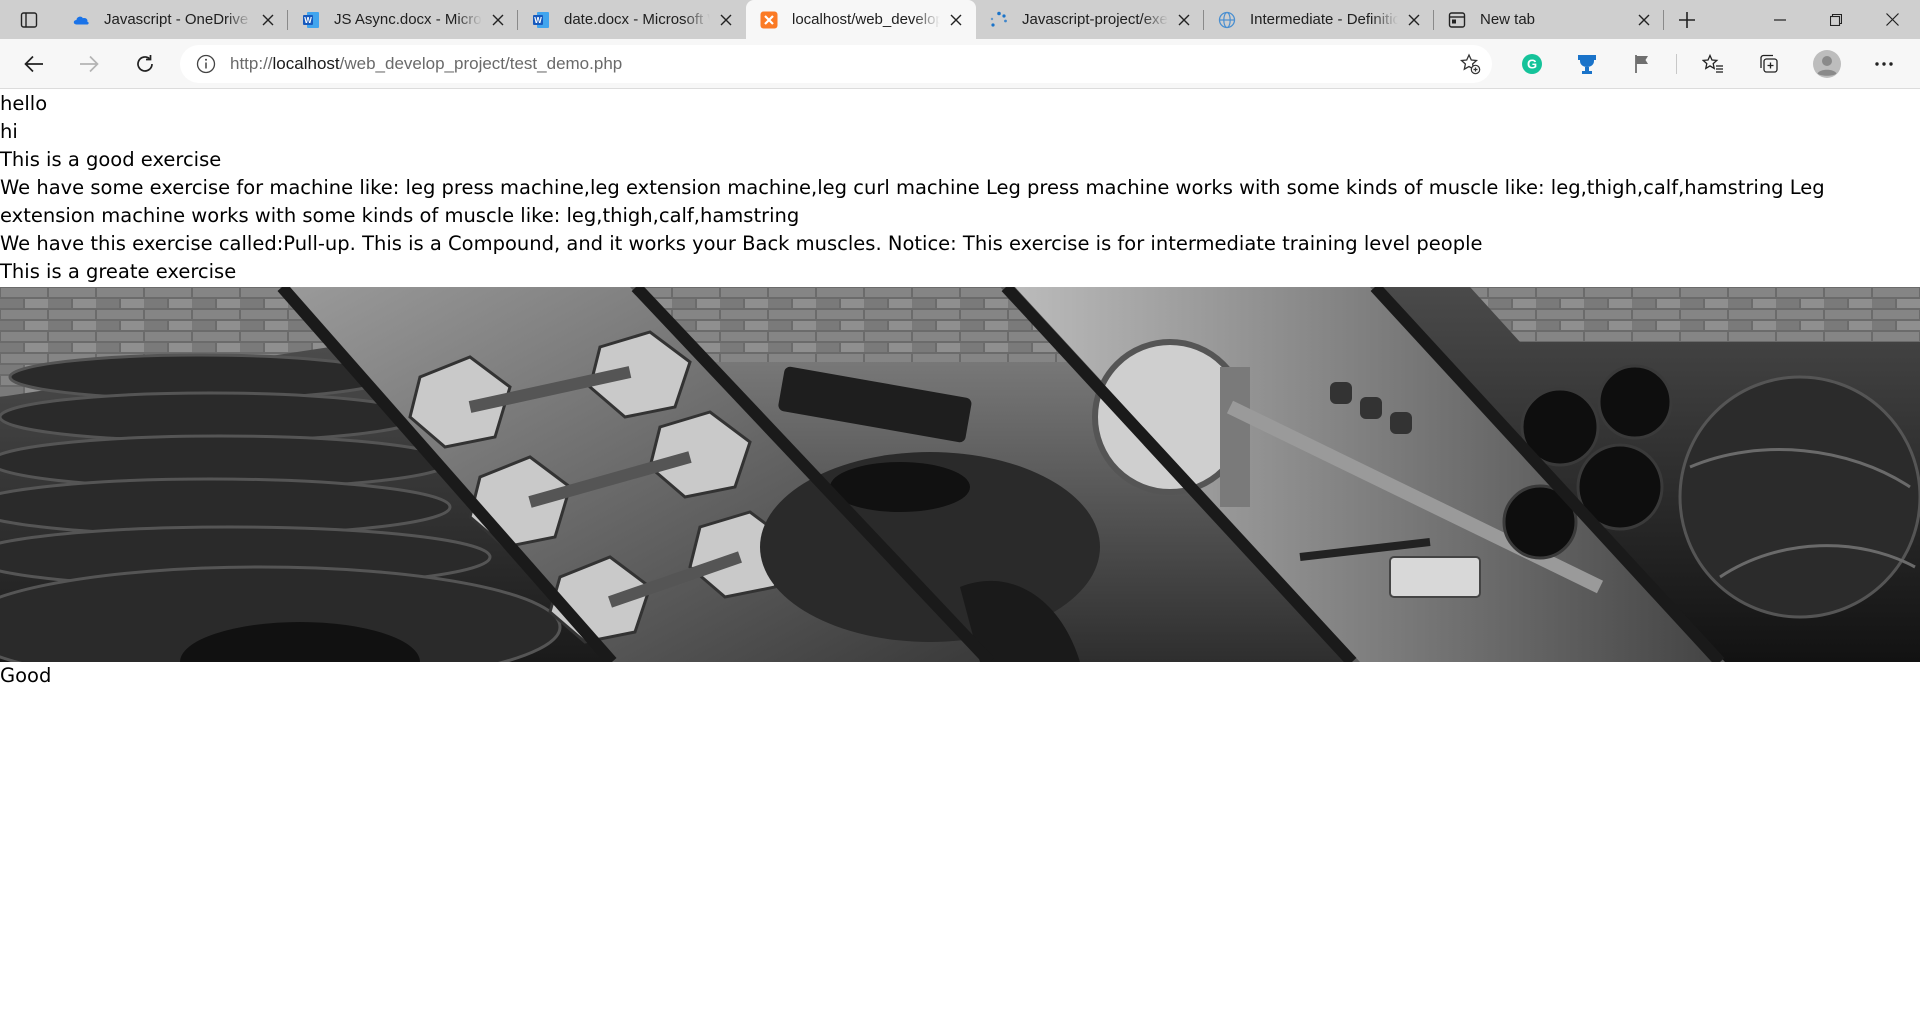 Image resolution: width=1920 pixels, height=1030 pixels. What do you see at coordinates (1470, 64) in the screenshot?
I see `add-favorite-icon` at bounding box center [1470, 64].